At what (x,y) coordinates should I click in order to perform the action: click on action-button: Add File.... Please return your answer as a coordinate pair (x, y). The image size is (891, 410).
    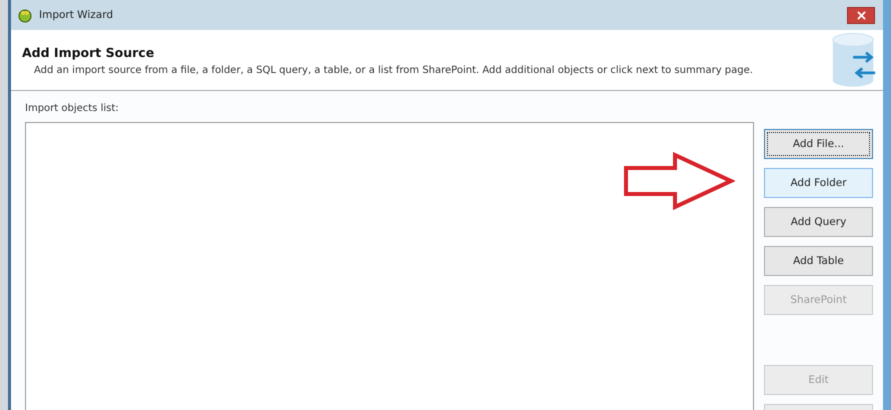
    Looking at the image, I should click on (818, 144).